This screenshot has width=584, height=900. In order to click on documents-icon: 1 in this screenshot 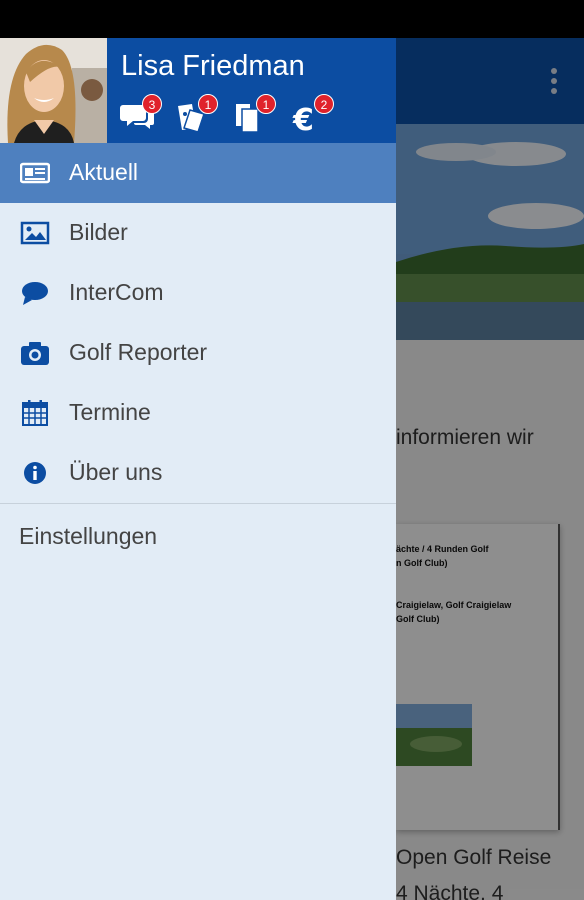, I will do `click(255, 114)`.